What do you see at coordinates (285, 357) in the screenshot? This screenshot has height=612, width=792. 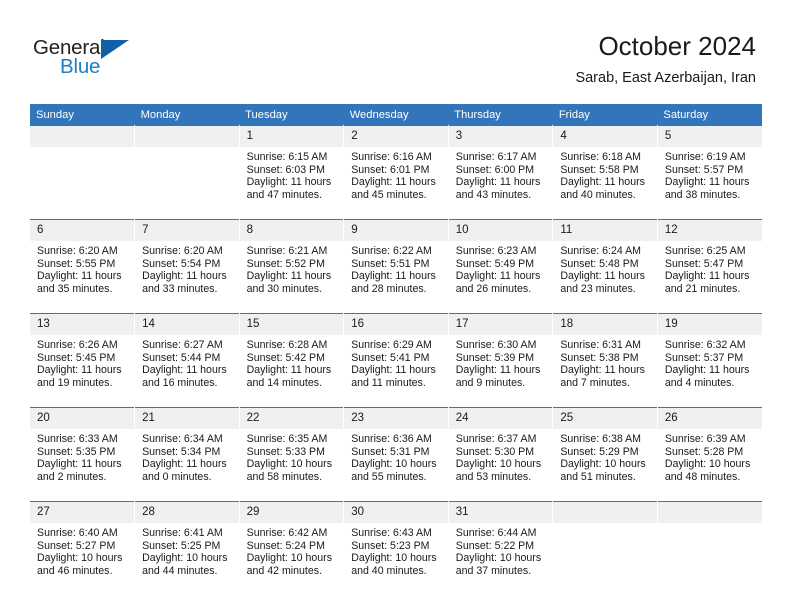 I see `sunset-text: Sunset: 5:42 PM` at bounding box center [285, 357].